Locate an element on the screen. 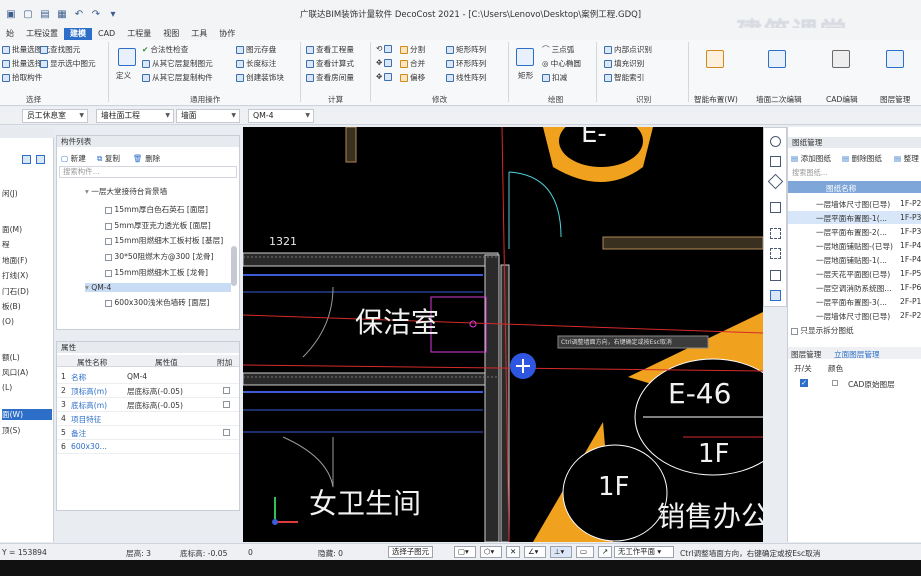  left-nav-item: 门石(D) is located at coordinates (15, 291).